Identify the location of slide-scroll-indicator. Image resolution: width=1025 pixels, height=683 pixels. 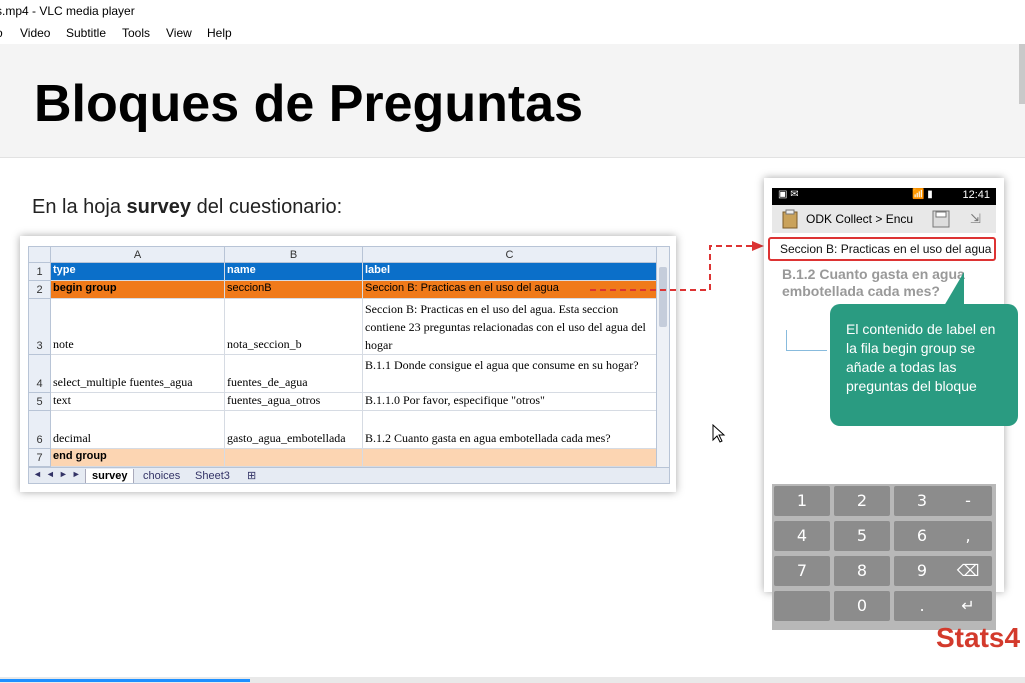
(1022, 74).